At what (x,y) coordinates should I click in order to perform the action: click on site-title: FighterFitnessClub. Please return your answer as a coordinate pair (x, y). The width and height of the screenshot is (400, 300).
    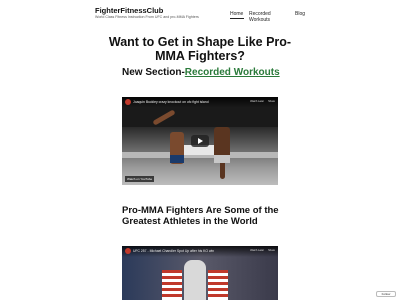
    Looking at the image, I should click on (129, 10).